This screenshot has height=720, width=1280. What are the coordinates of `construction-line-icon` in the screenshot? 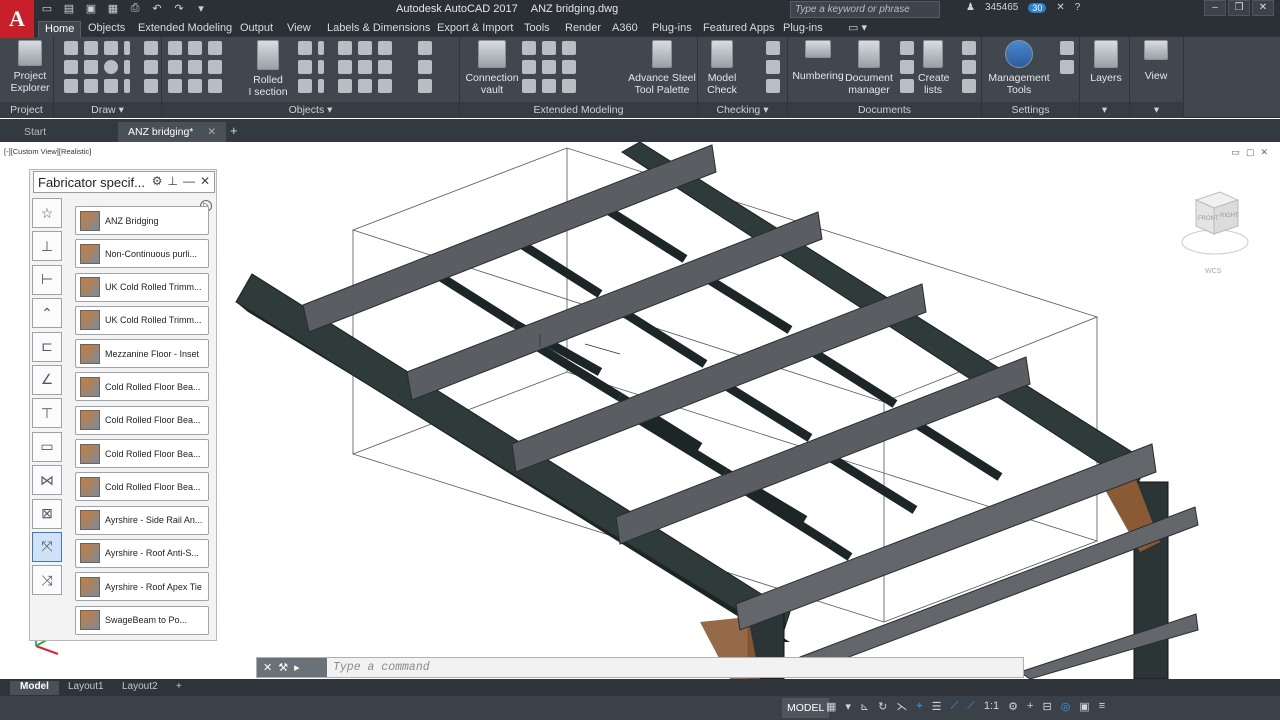 It's located at (91, 67).